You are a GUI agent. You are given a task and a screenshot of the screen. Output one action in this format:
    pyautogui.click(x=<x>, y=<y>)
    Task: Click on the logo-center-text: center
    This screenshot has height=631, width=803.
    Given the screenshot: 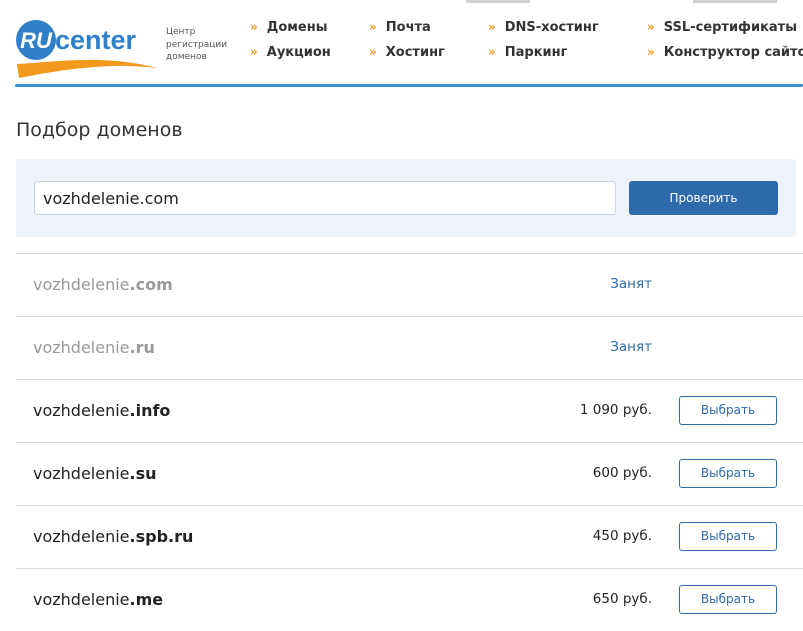 What is the action you would take?
    pyautogui.click(x=96, y=40)
    